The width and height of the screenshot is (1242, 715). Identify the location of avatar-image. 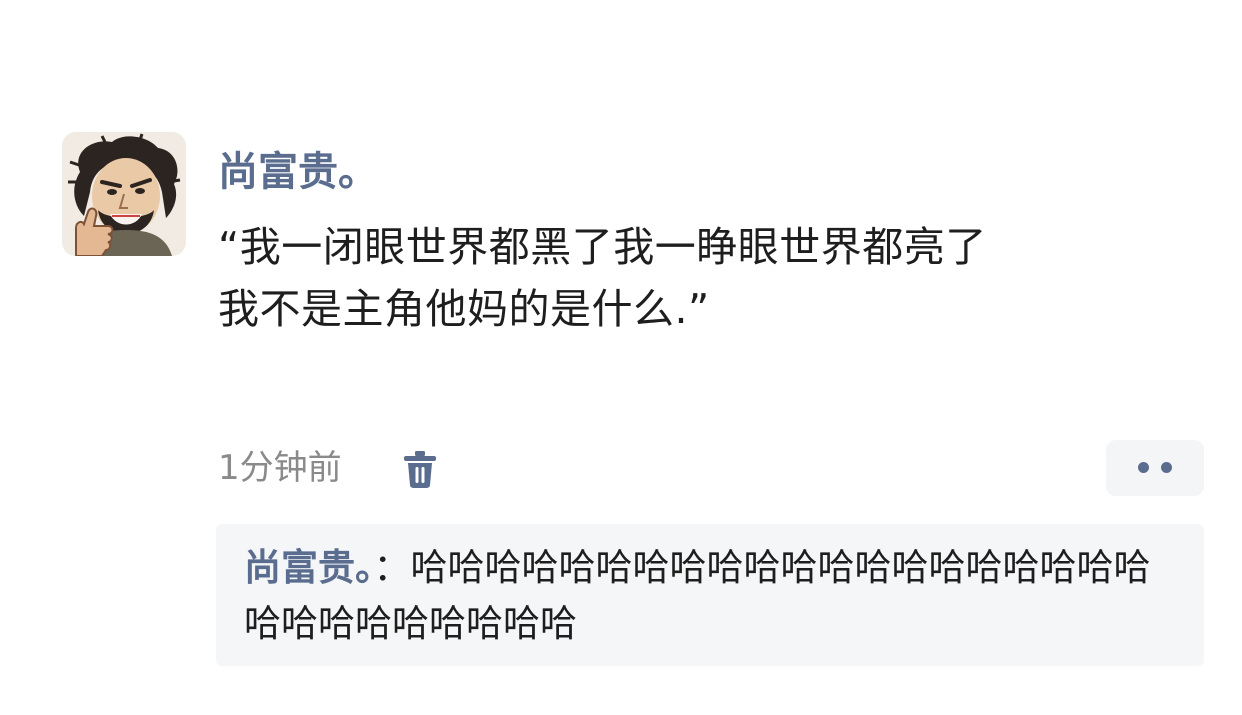
(124, 194).